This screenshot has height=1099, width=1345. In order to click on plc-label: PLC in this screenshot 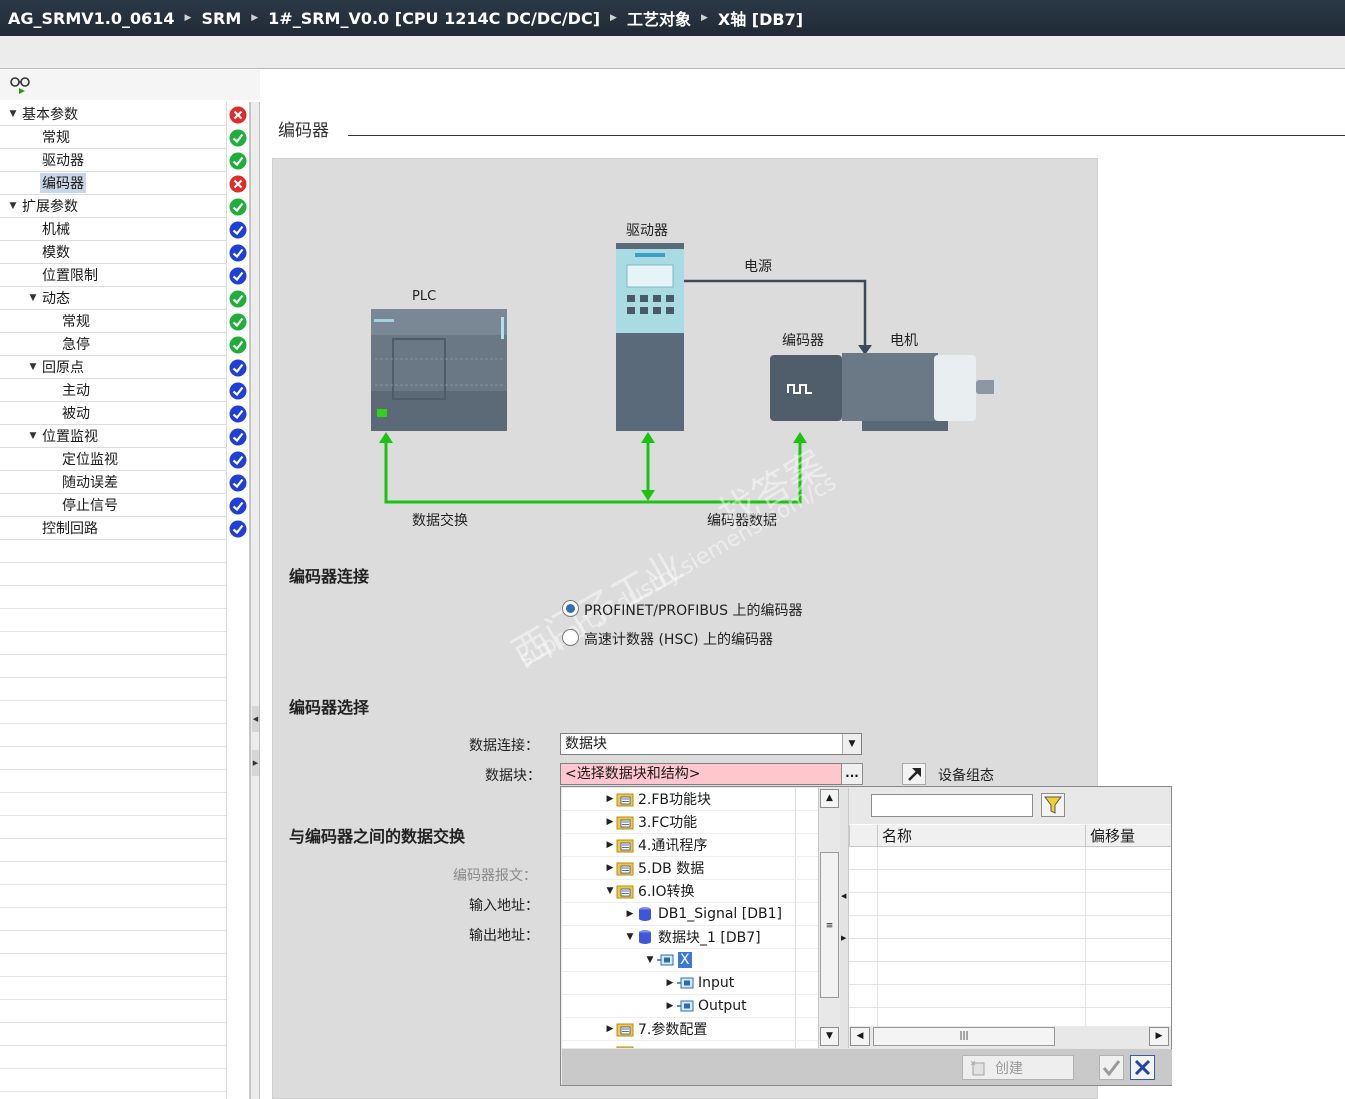, I will do `click(424, 296)`.